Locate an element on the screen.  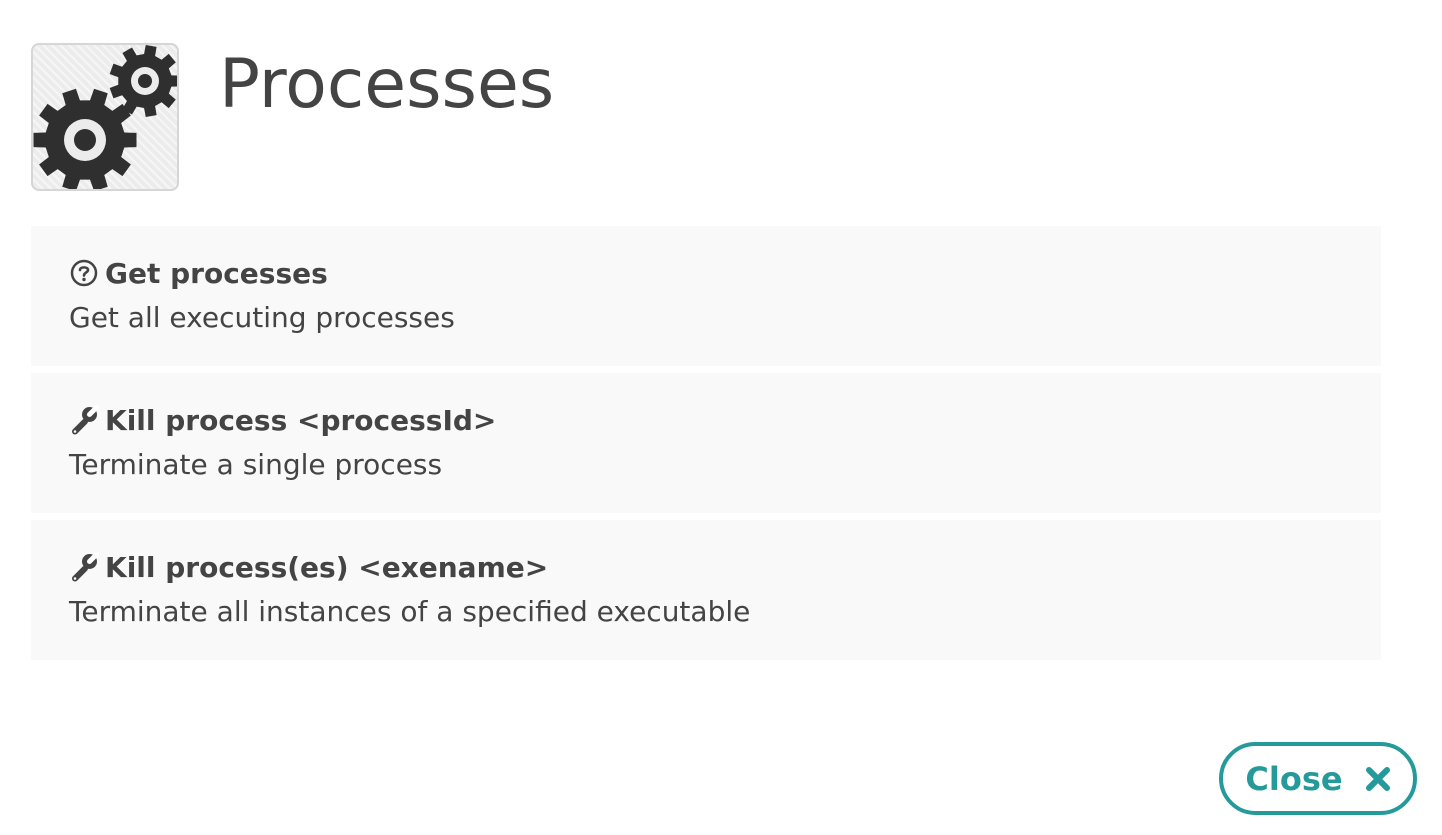
close-button-label: Close is located at coordinates (1294, 778).